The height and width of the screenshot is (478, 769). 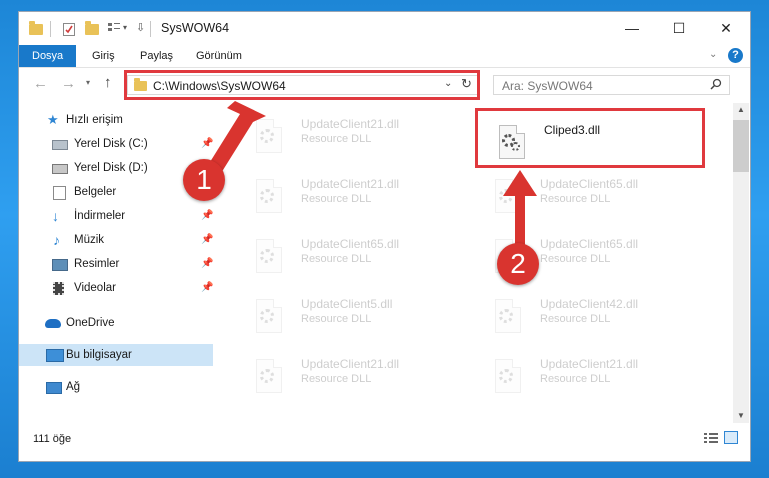 What do you see at coordinates (371, 177) in the screenshot?
I see `annotation-arrows` at bounding box center [371, 177].